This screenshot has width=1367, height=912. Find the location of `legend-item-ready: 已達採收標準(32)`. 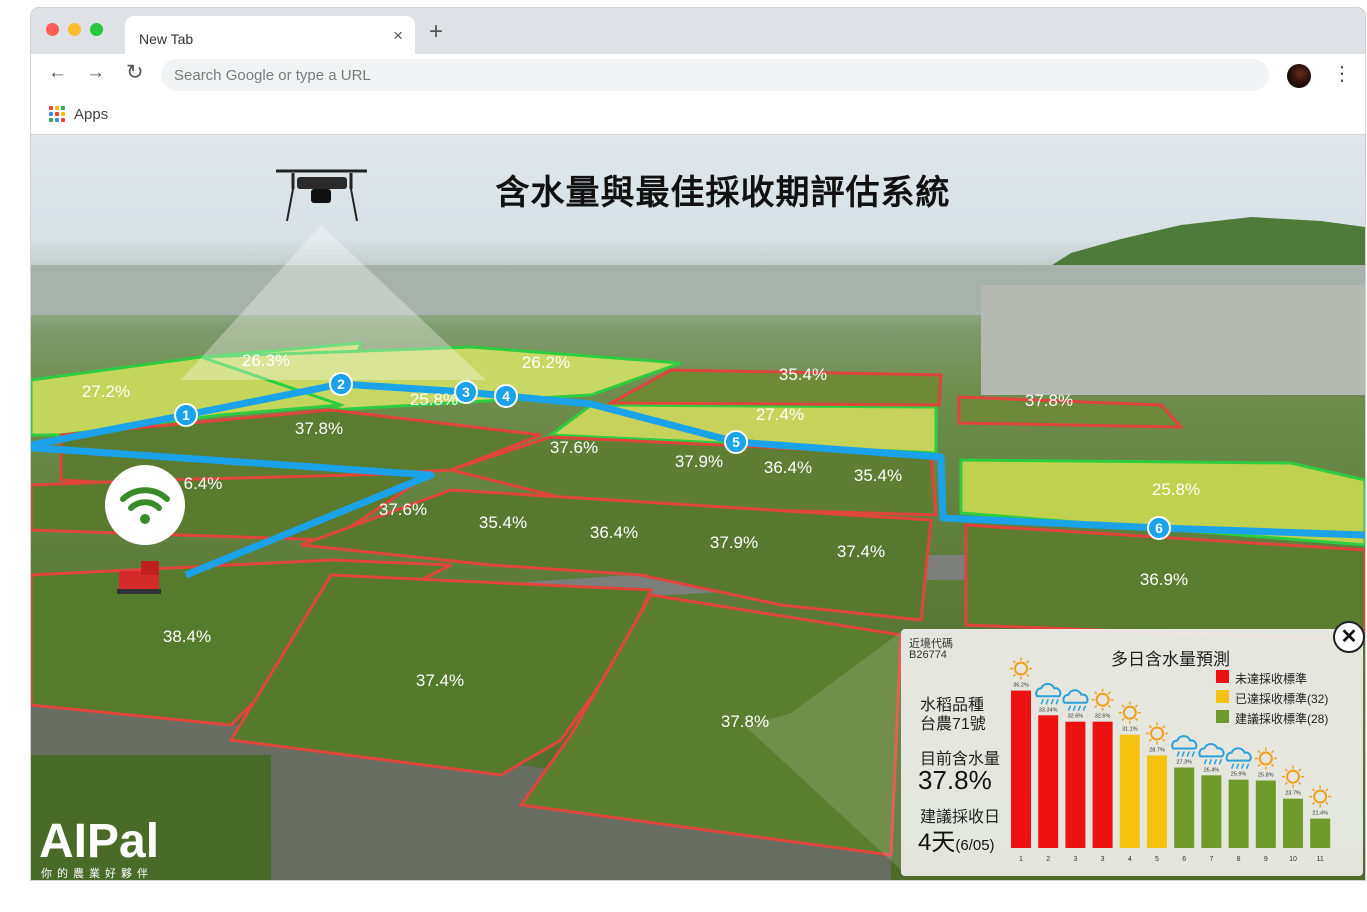

legend-item-ready: 已達採收標準(32) is located at coordinates (1286, 697).